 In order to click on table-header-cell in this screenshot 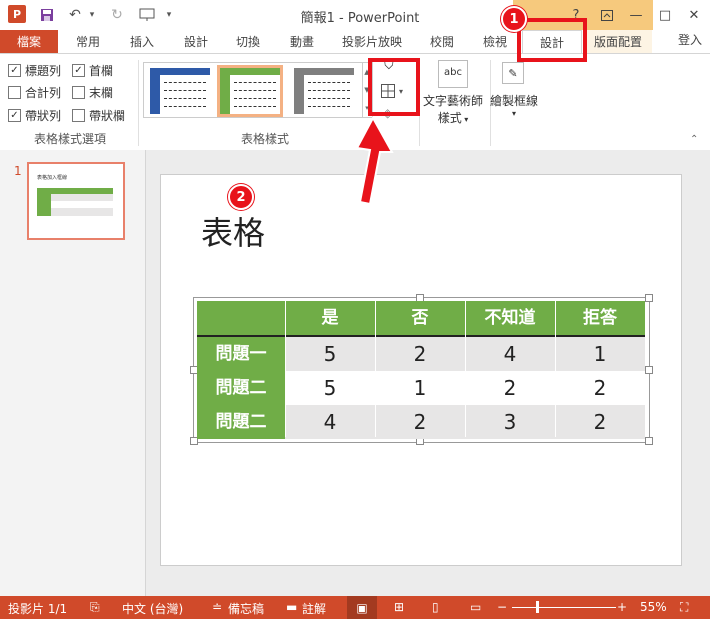, I will do `click(241, 318)`.